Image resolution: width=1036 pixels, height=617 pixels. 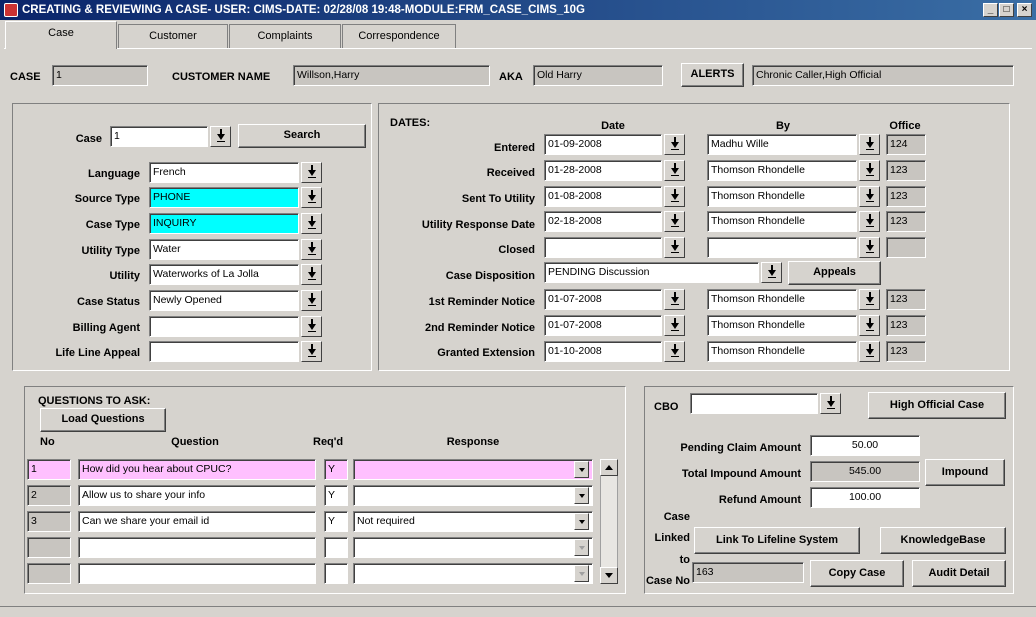 What do you see at coordinates (782, 299) in the screenshot?
I see `first-reminder-by-field: Thomson Rhondelle` at bounding box center [782, 299].